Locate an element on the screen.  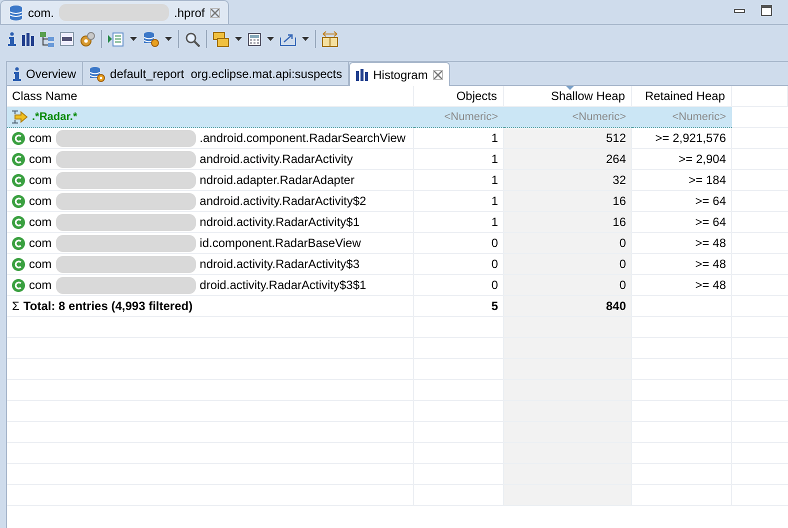
class-name-suffix: droid.activity.RadarActivity$3$1 is located at coordinates (283, 285).